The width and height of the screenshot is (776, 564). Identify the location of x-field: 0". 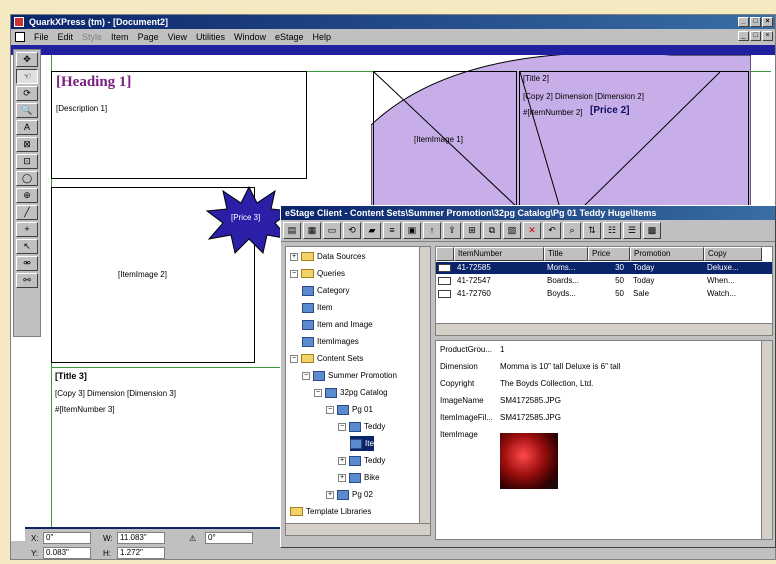
(67, 538).